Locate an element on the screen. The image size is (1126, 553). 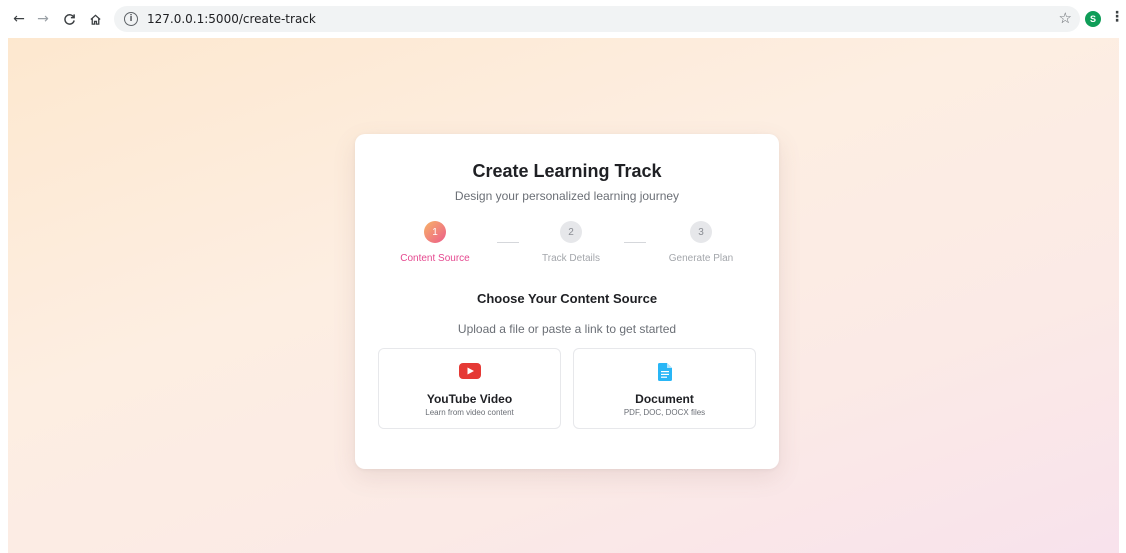
home-icon is located at coordinates (95, 19).